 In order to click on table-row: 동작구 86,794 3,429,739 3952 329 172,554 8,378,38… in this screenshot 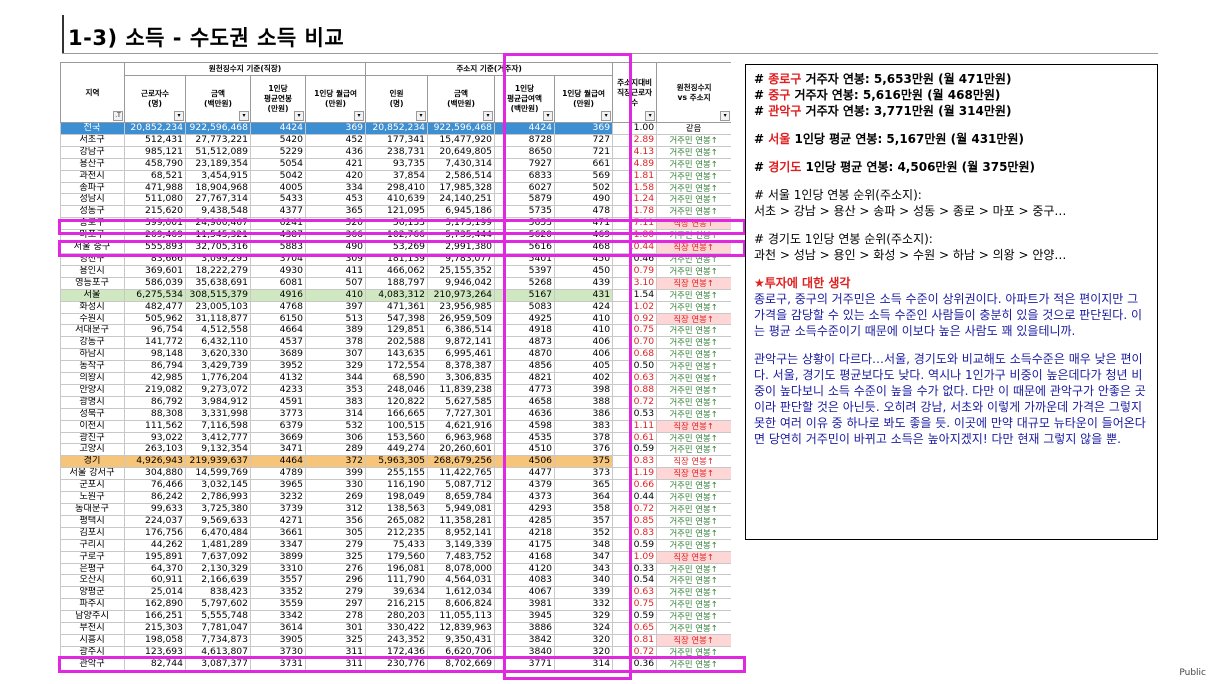, I will do `click(395, 367)`.